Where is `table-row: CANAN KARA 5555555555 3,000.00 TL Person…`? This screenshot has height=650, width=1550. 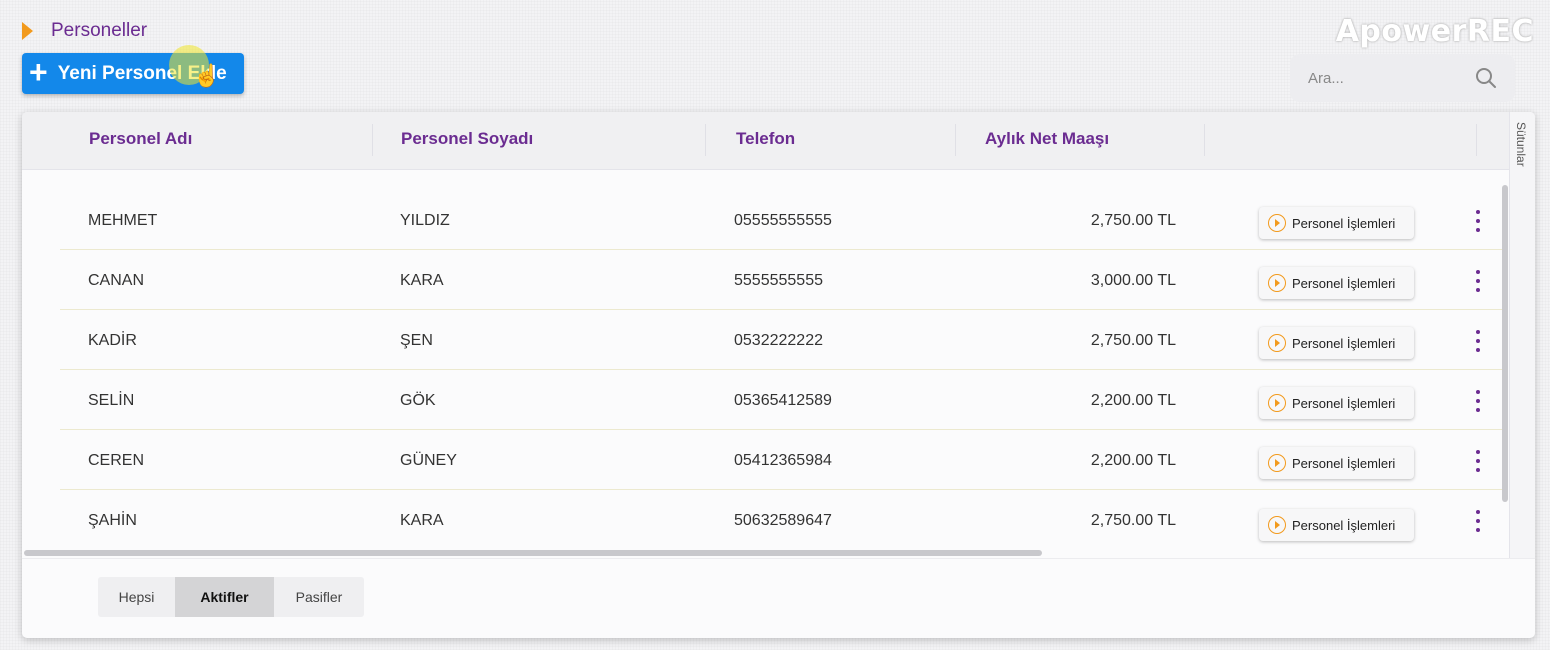
table-row: CANAN KARA 5555555555 3,000.00 TL Person… is located at coordinates (781, 280).